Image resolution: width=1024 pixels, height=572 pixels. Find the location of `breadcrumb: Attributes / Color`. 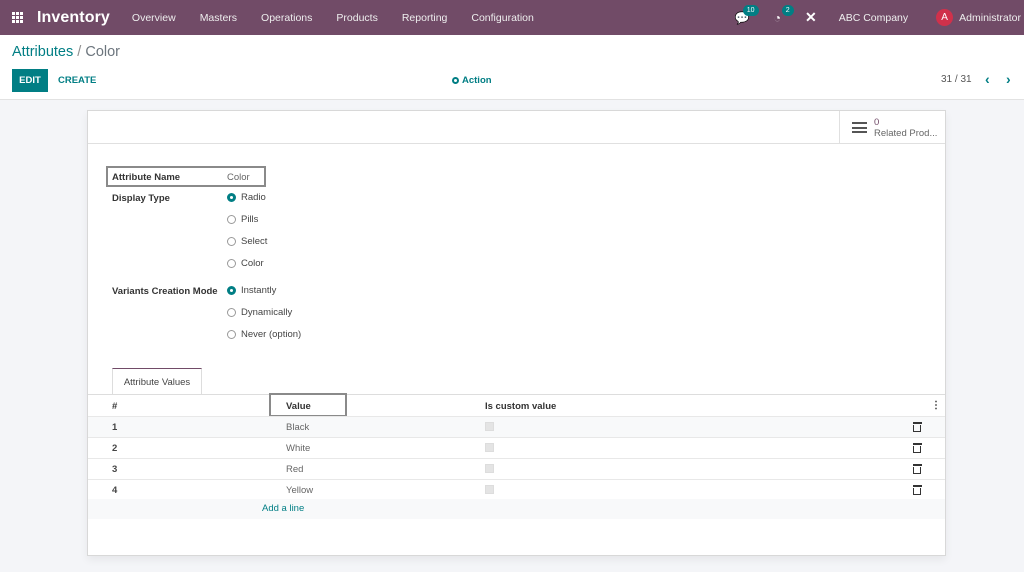

breadcrumb: Attributes / Color is located at coordinates (66, 52).